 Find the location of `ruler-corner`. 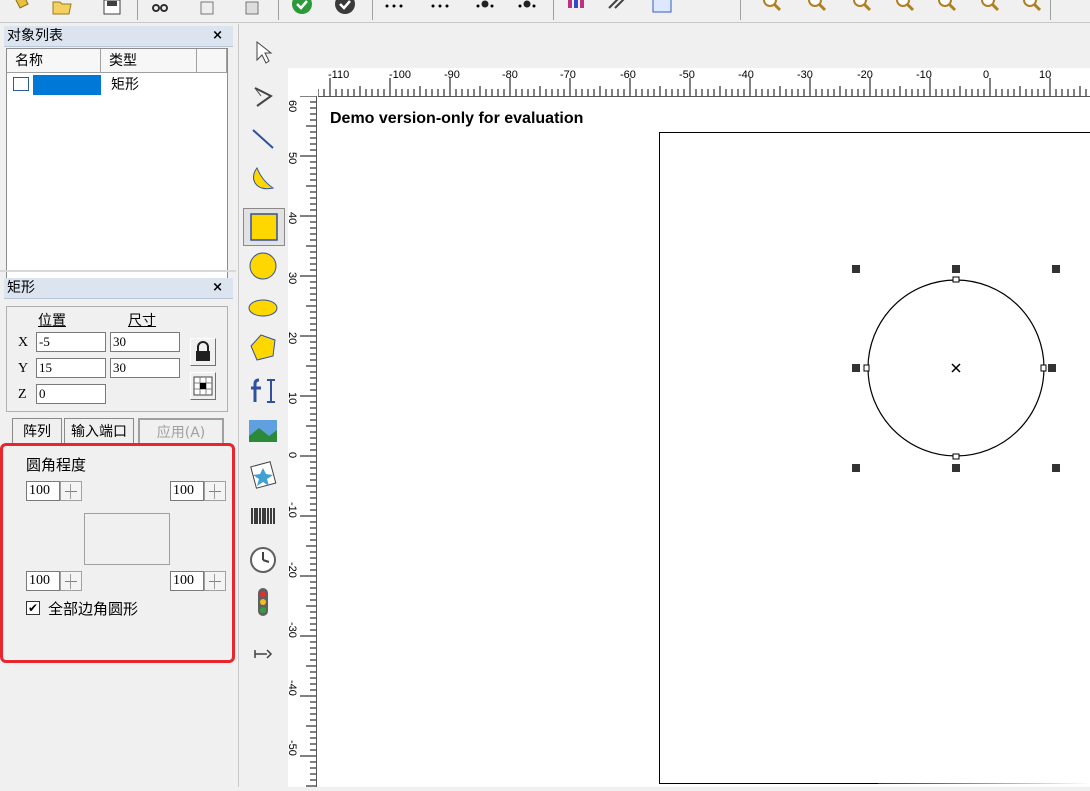

ruler-corner is located at coordinates (303, 82).